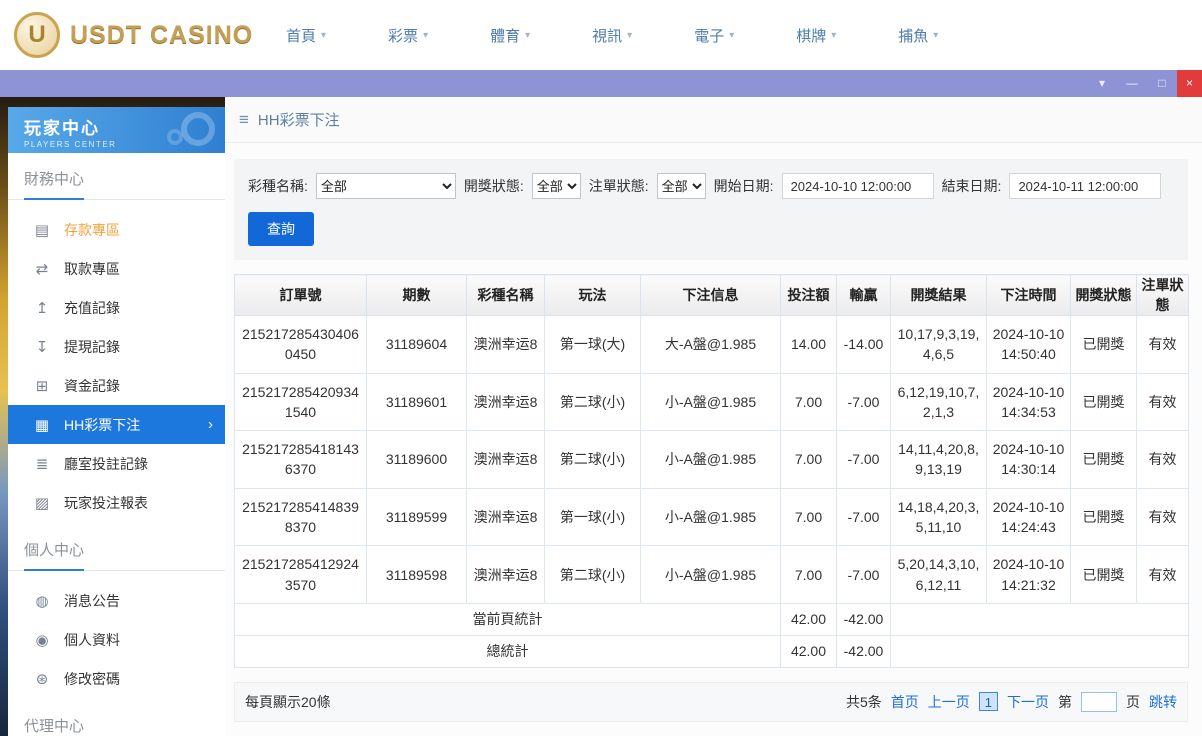 The height and width of the screenshot is (736, 1202). What do you see at coordinates (1028, 702) in the screenshot?
I see `next-page-link: 下一页` at bounding box center [1028, 702].